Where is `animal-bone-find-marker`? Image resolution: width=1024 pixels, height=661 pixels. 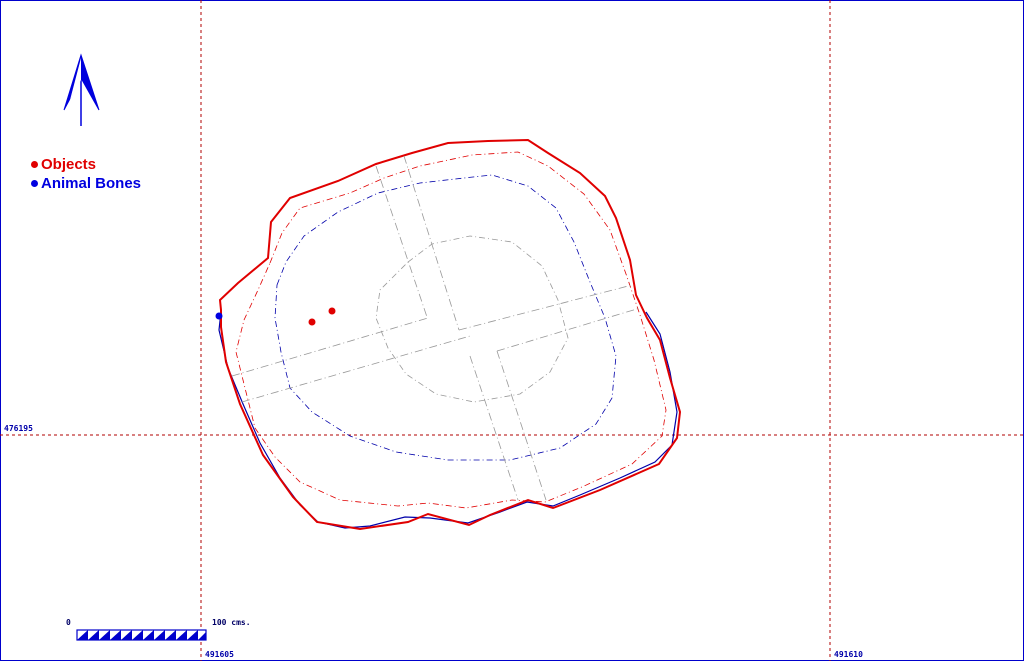 animal-bone-find-marker is located at coordinates (219, 316).